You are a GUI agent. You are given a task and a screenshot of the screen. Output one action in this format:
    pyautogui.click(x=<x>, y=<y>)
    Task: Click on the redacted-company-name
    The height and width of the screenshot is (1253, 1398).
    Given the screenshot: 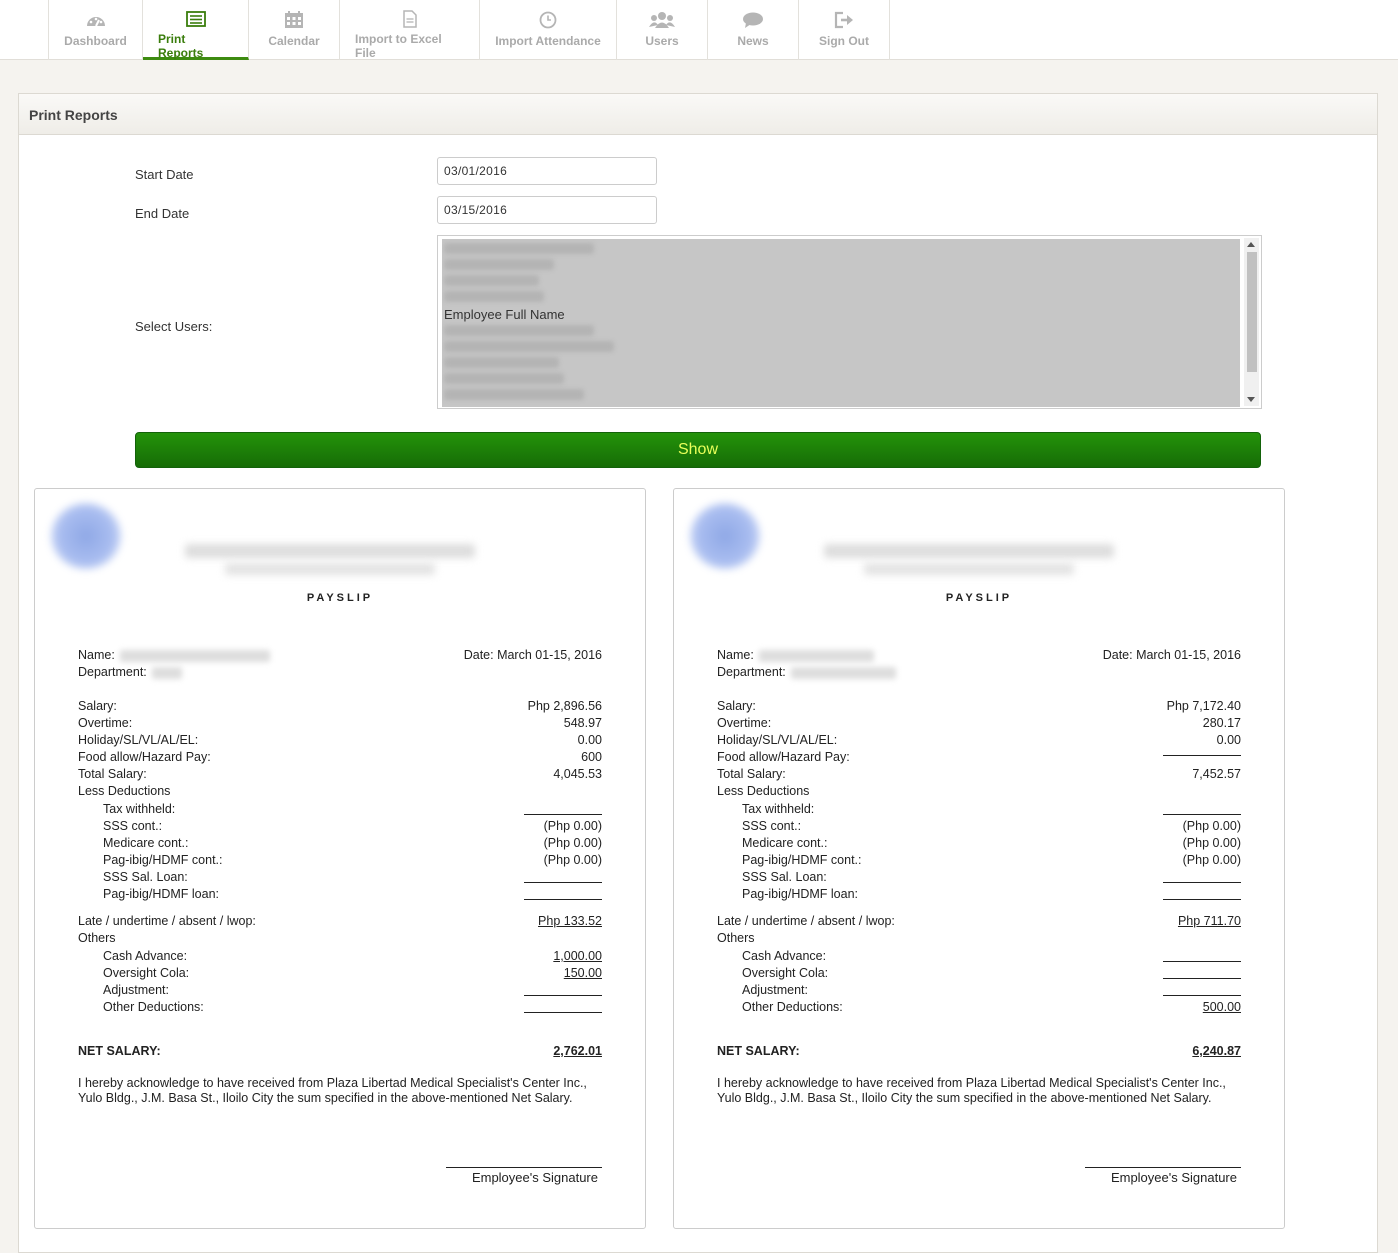 What is the action you would take?
    pyautogui.click(x=330, y=551)
    